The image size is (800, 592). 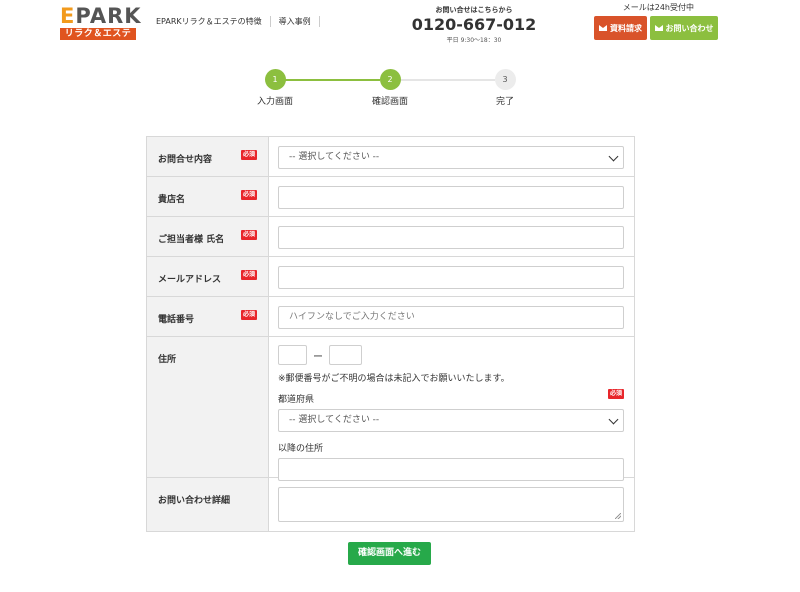 I want to click on shop-name-label: 貴店名, so click(x=172, y=200).